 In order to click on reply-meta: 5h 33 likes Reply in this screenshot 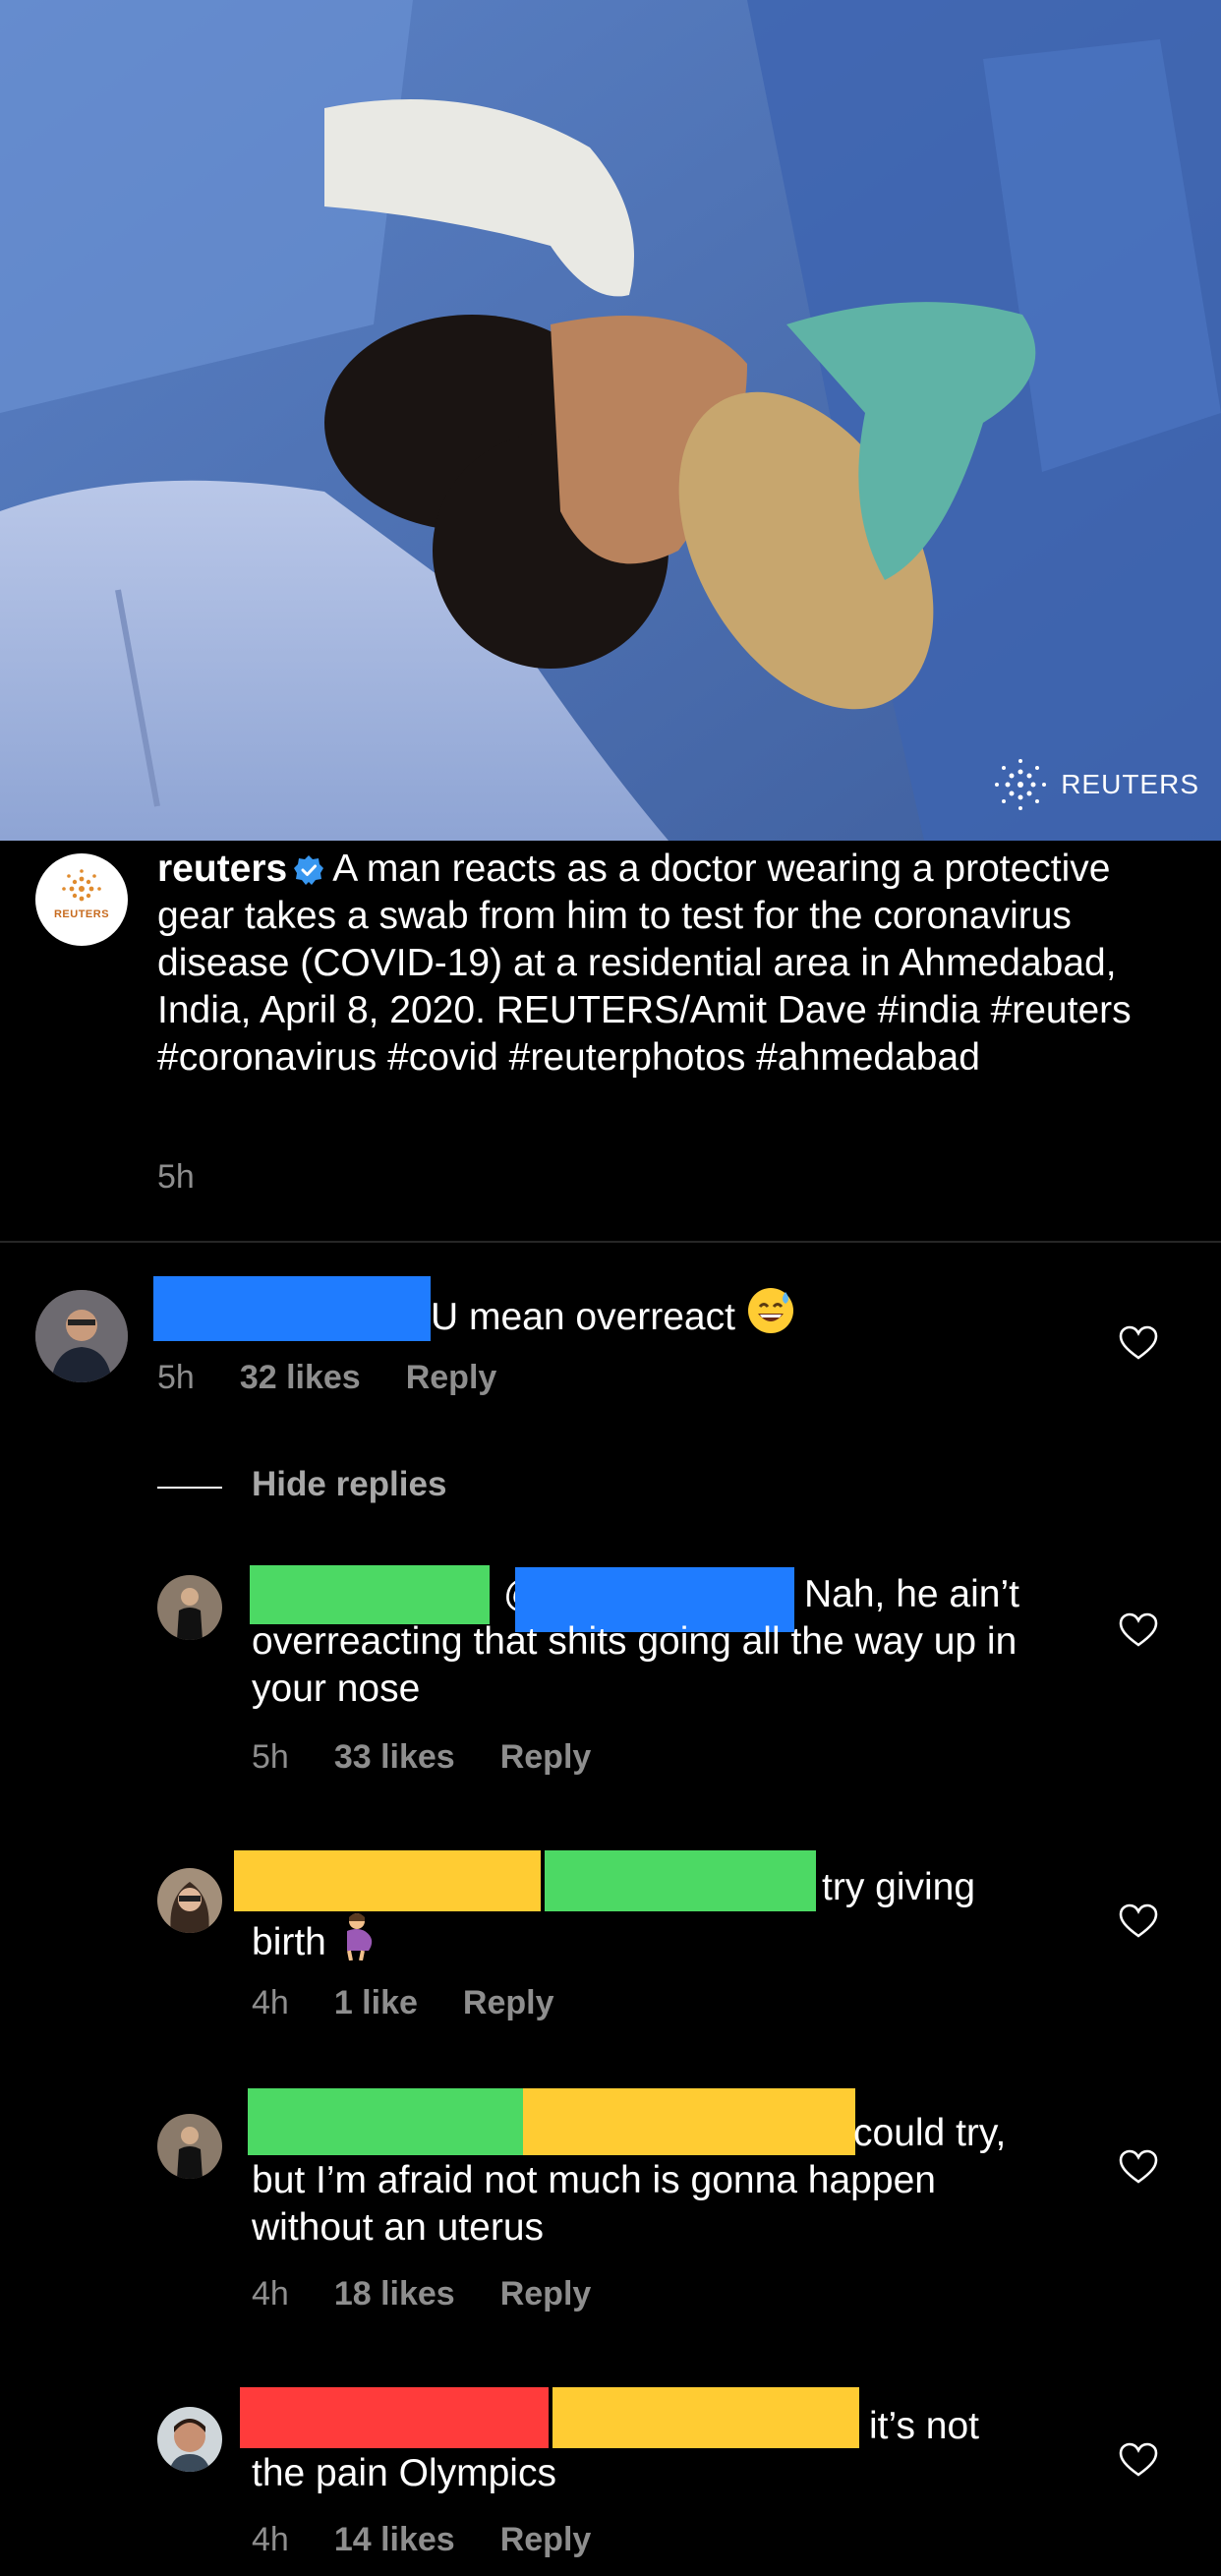, I will do `click(444, 1757)`.